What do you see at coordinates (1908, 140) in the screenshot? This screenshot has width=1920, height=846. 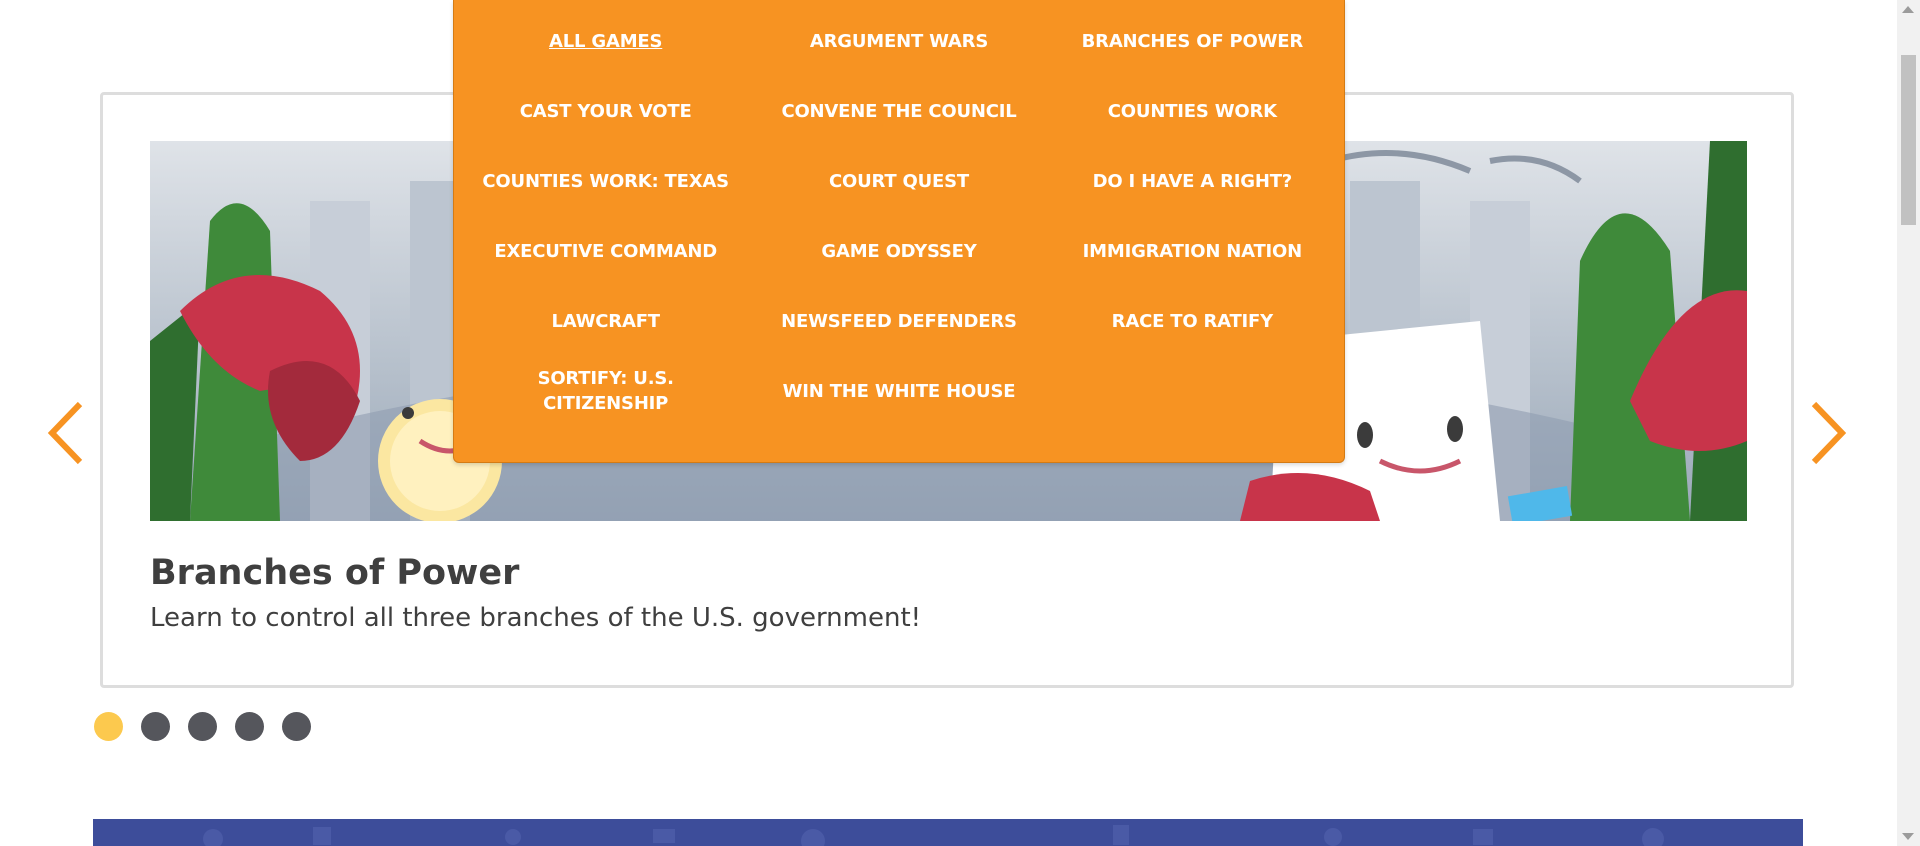 I see `scroll-thumb` at bounding box center [1908, 140].